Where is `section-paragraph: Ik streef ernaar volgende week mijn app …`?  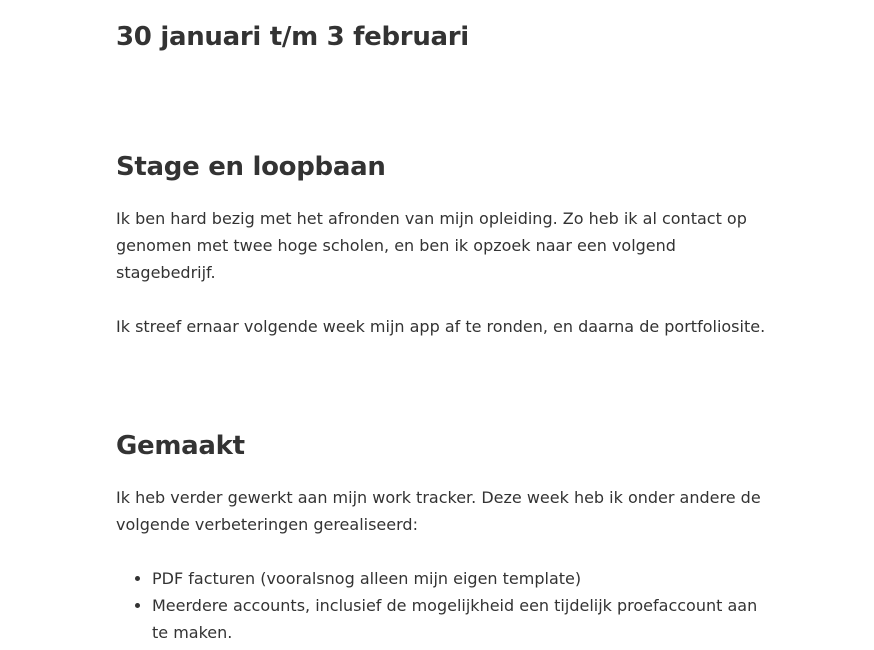
section-paragraph: Ik streef ernaar volgende week mijn app … is located at coordinates (441, 326).